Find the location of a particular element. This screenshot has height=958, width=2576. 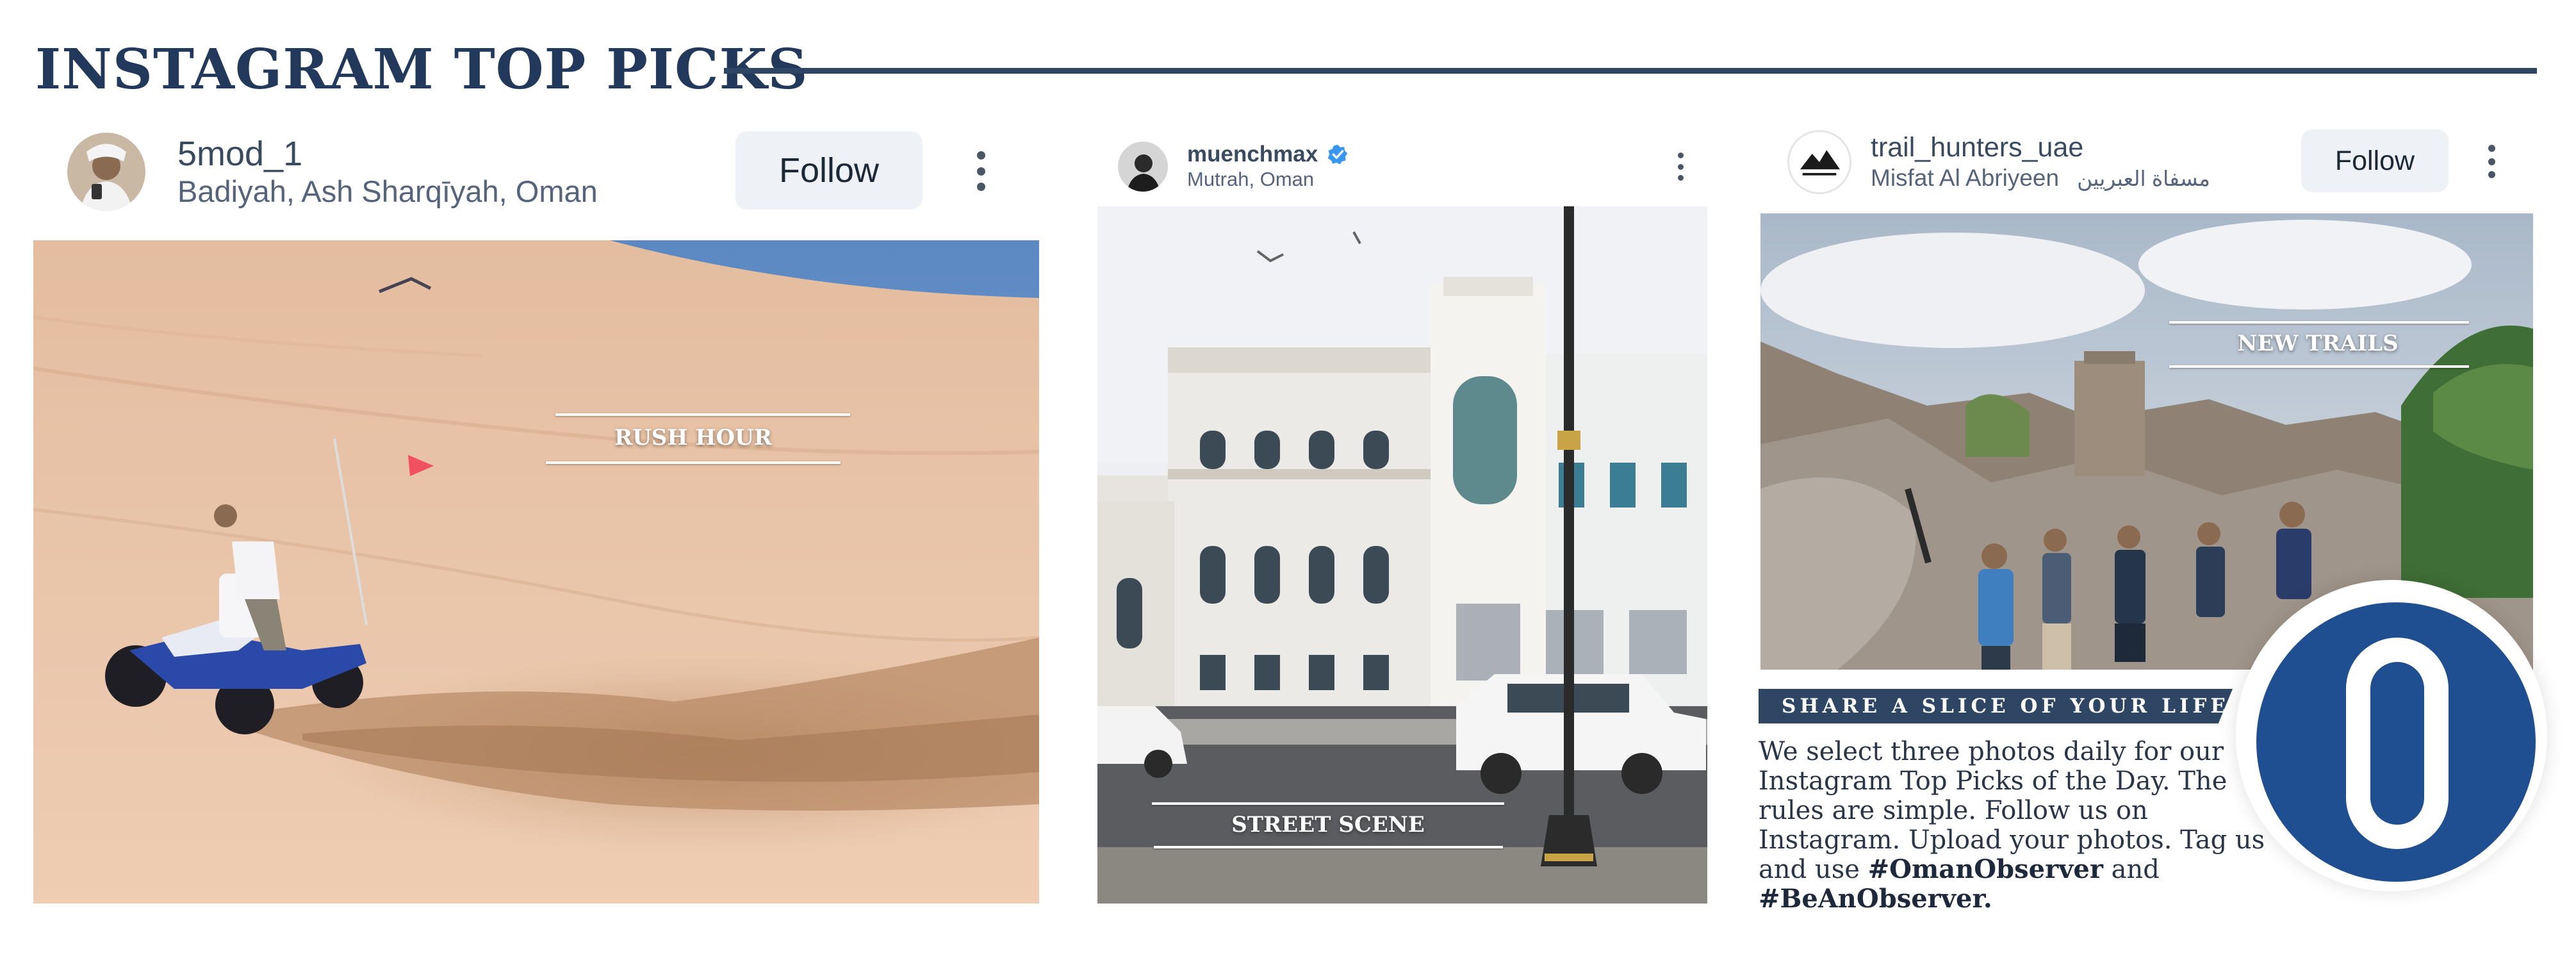

username: trail_hunters_uae is located at coordinates (2041, 147).